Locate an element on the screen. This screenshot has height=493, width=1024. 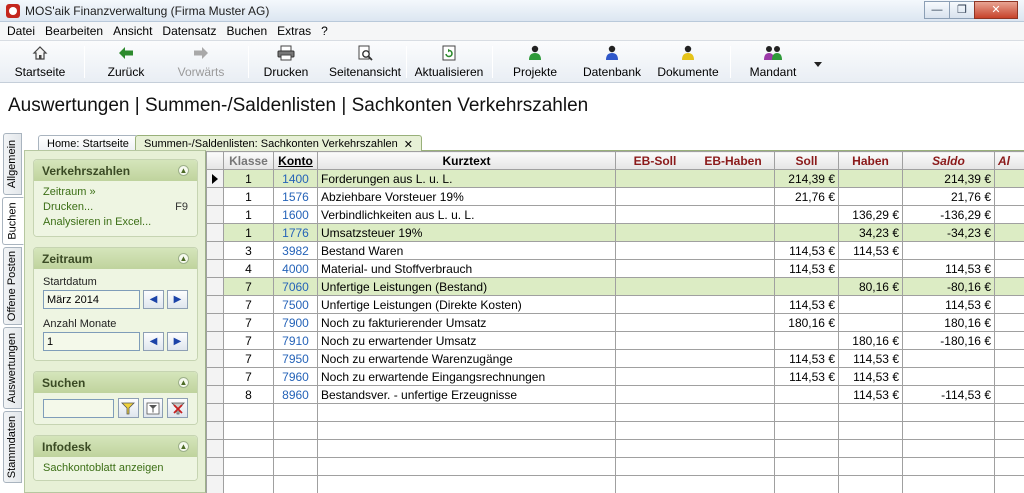
datenbank-button: Datenbank is located at coordinates (612, 62).